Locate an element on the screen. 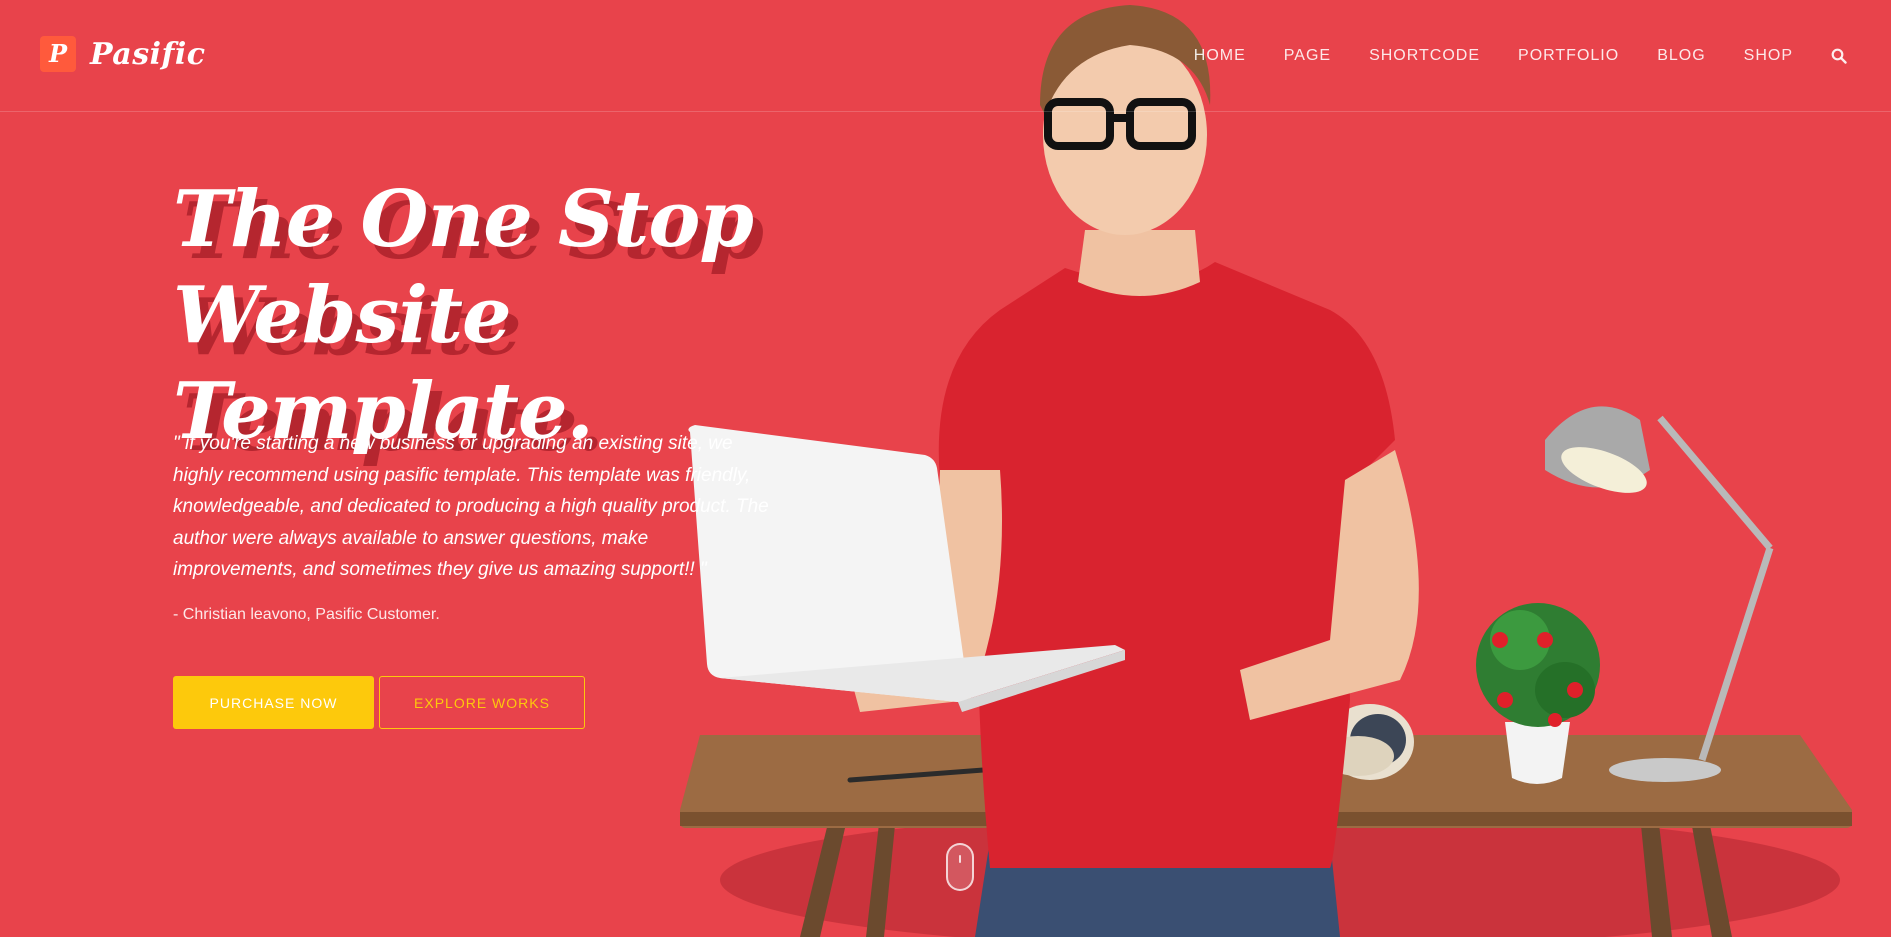 The width and height of the screenshot is (1891, 937). nav-blog: BLOG is located at coordinates (1681, 56).